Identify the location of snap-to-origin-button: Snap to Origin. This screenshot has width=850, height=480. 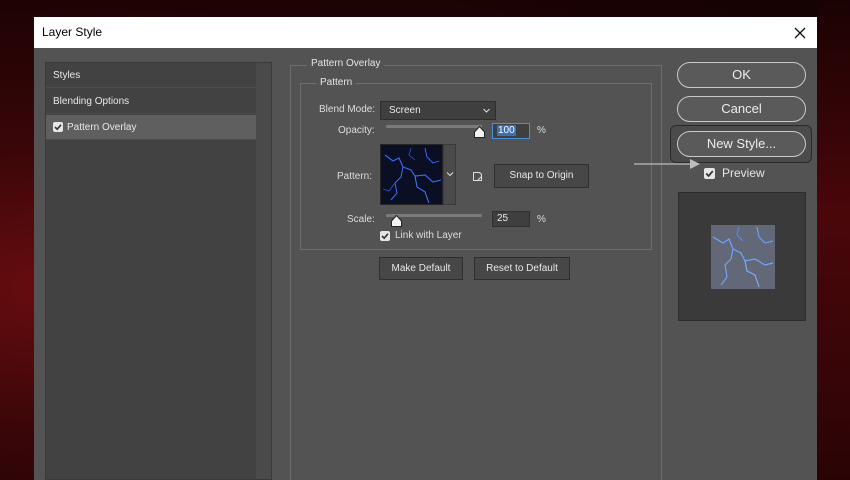
(541, 176).